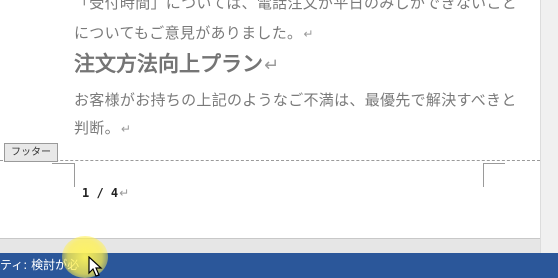  What do you see at coordinates (483, 175) in the screenshot?
I see `right-margin-crop-mark` at bounding box center [483, 175].